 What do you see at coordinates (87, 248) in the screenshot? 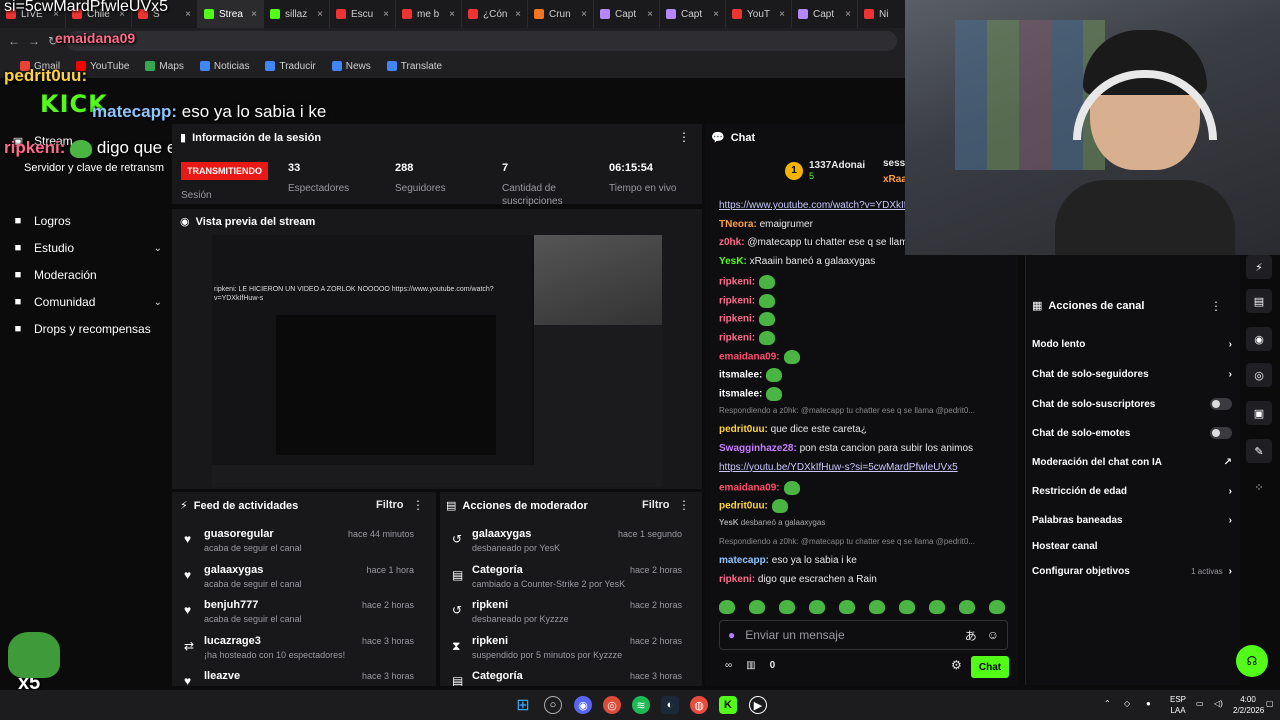
I see `sidebar-item-estudio: ■ Estudio ⌄` at bounding box center [87, 248].